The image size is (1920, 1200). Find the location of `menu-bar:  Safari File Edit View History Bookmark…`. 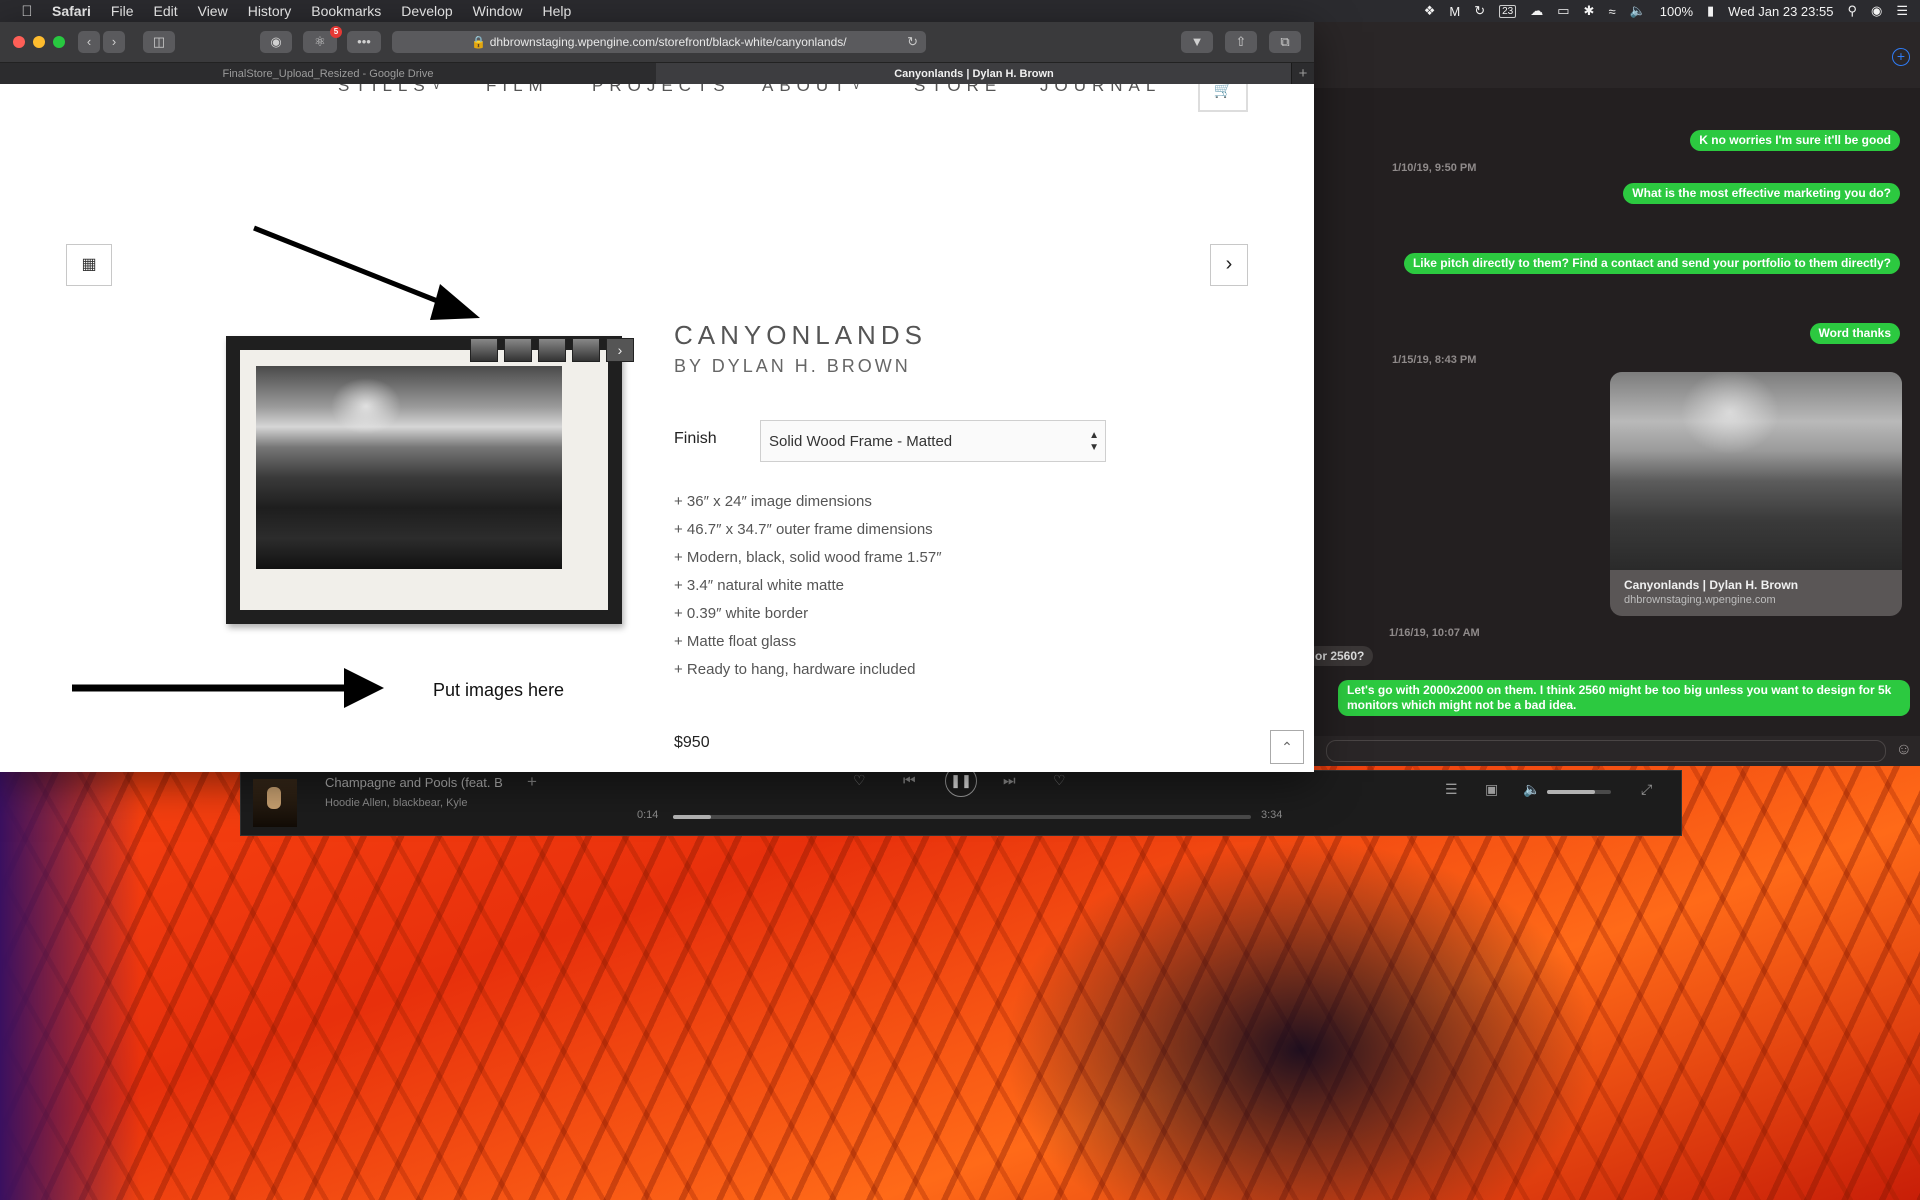

menu-bar:  Safari File Edit View History Bookmark… is located at coordinates (960, 11).